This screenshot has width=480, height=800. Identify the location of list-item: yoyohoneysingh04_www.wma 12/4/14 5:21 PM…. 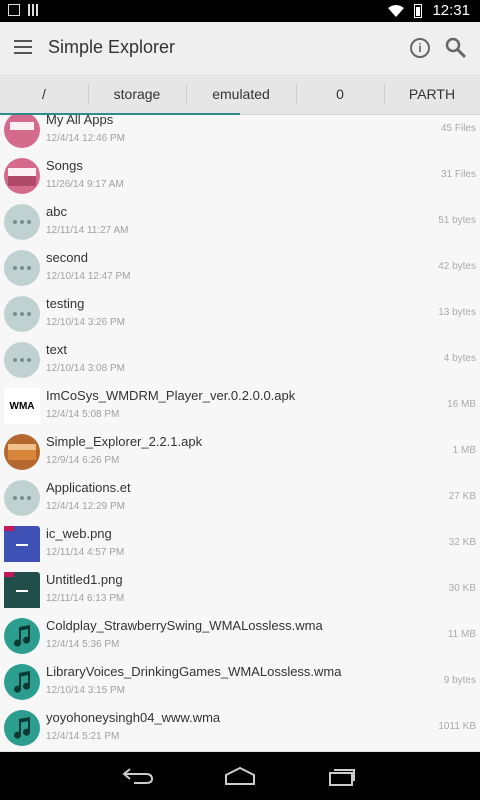
(240, 728).